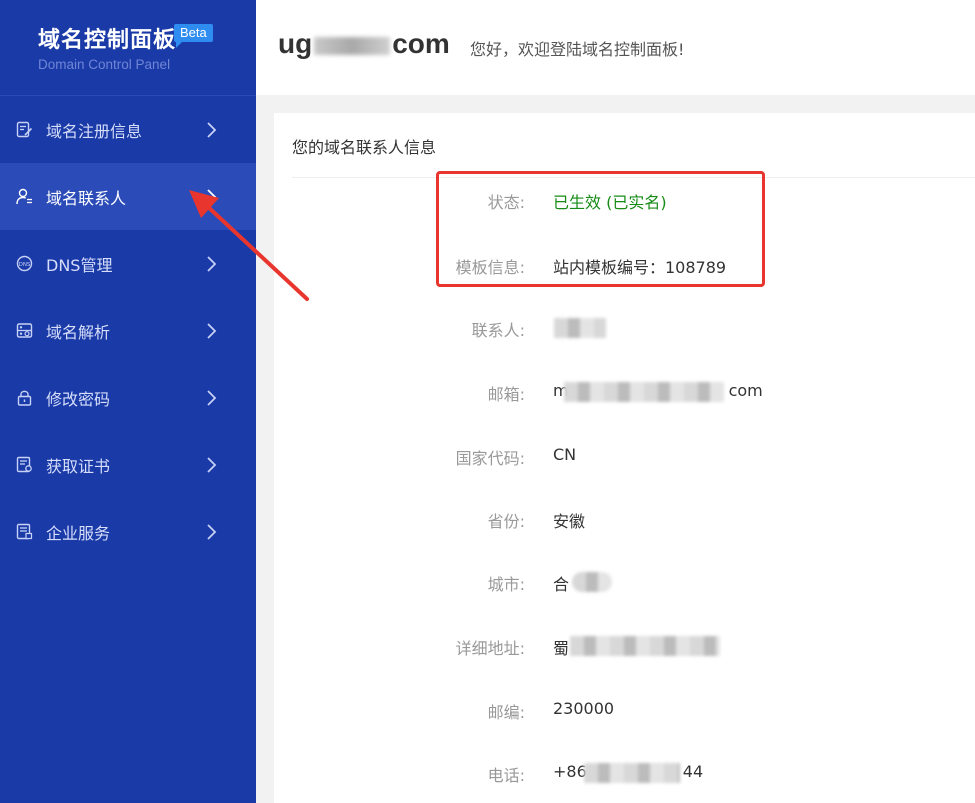 The image size is (975, 803). I want to click on phone-suffix: 44, so click(693, 771).